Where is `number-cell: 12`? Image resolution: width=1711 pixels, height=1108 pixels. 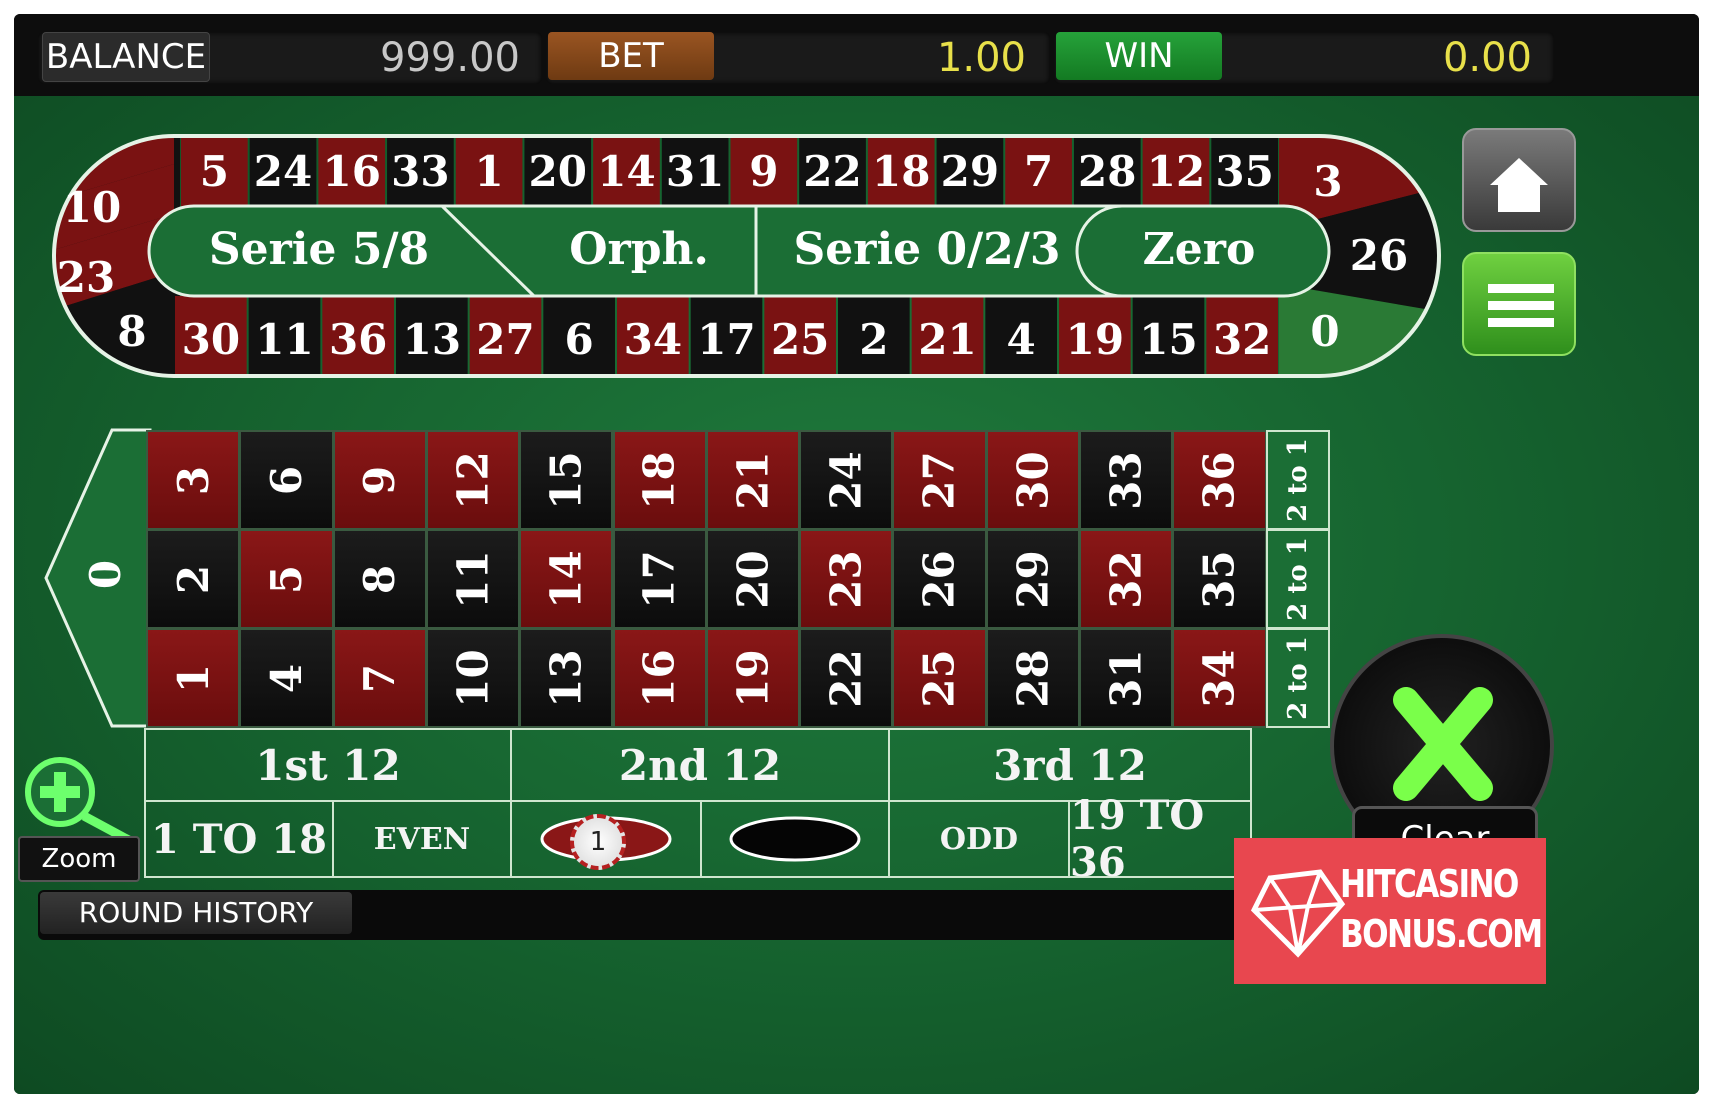 number-cell: 12 is located at coordinates (473, 480).